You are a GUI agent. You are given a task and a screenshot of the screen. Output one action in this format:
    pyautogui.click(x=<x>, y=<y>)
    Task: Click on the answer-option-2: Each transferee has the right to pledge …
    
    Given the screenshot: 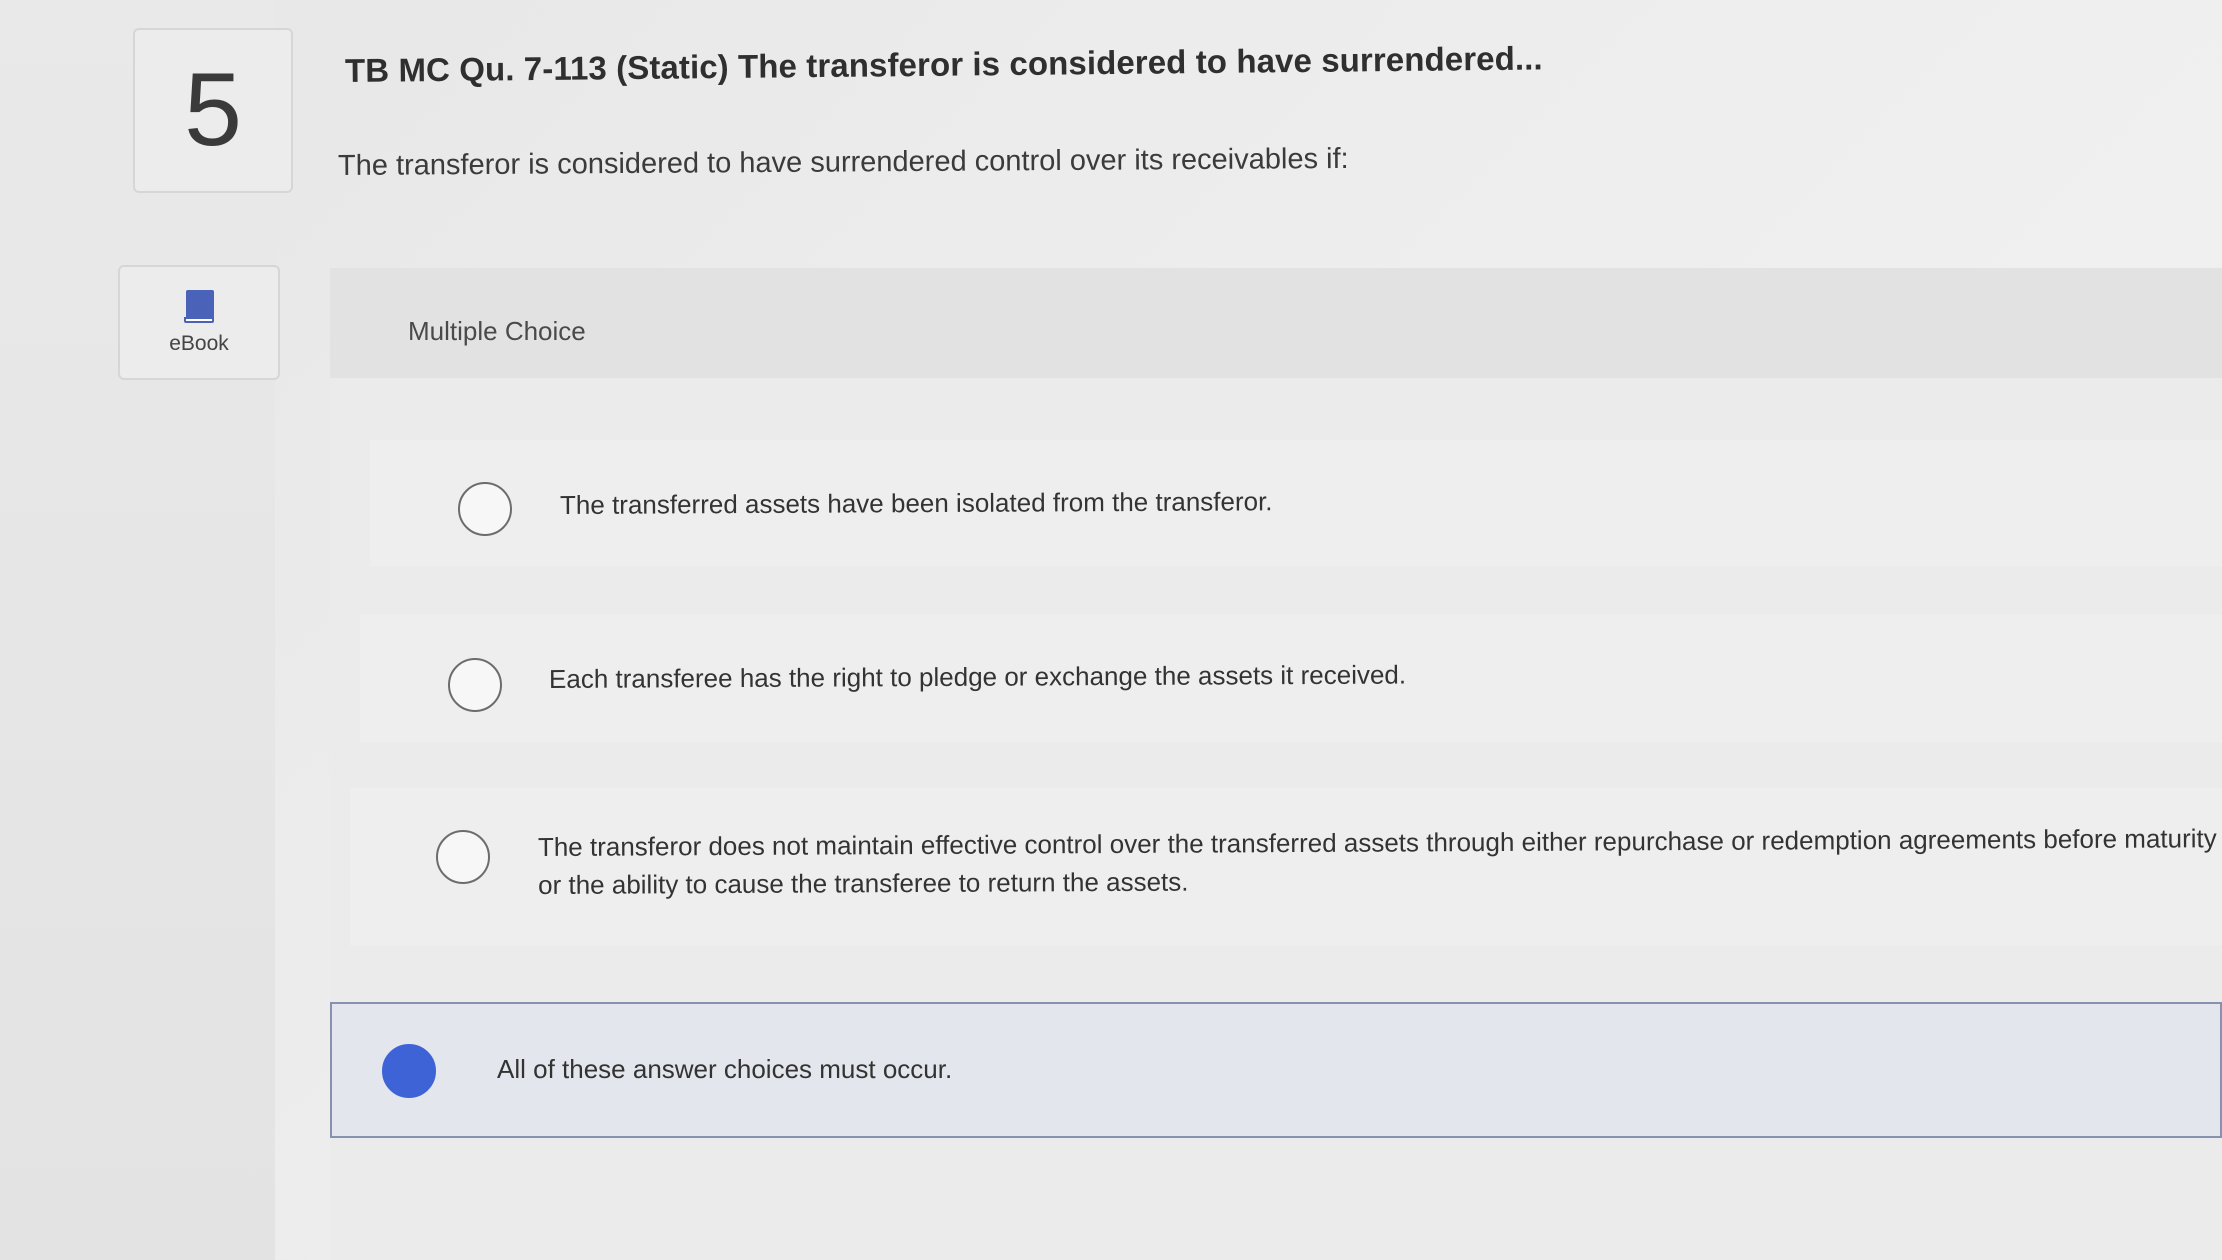 What is the action you would take?
    pyautogui.click(x=1291, y=678)
    